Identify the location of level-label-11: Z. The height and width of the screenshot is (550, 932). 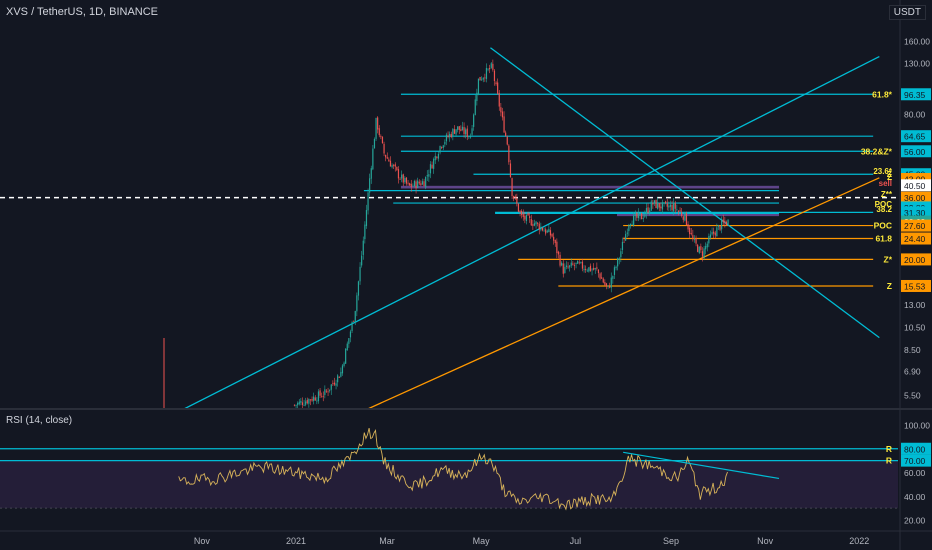
(889, 286).